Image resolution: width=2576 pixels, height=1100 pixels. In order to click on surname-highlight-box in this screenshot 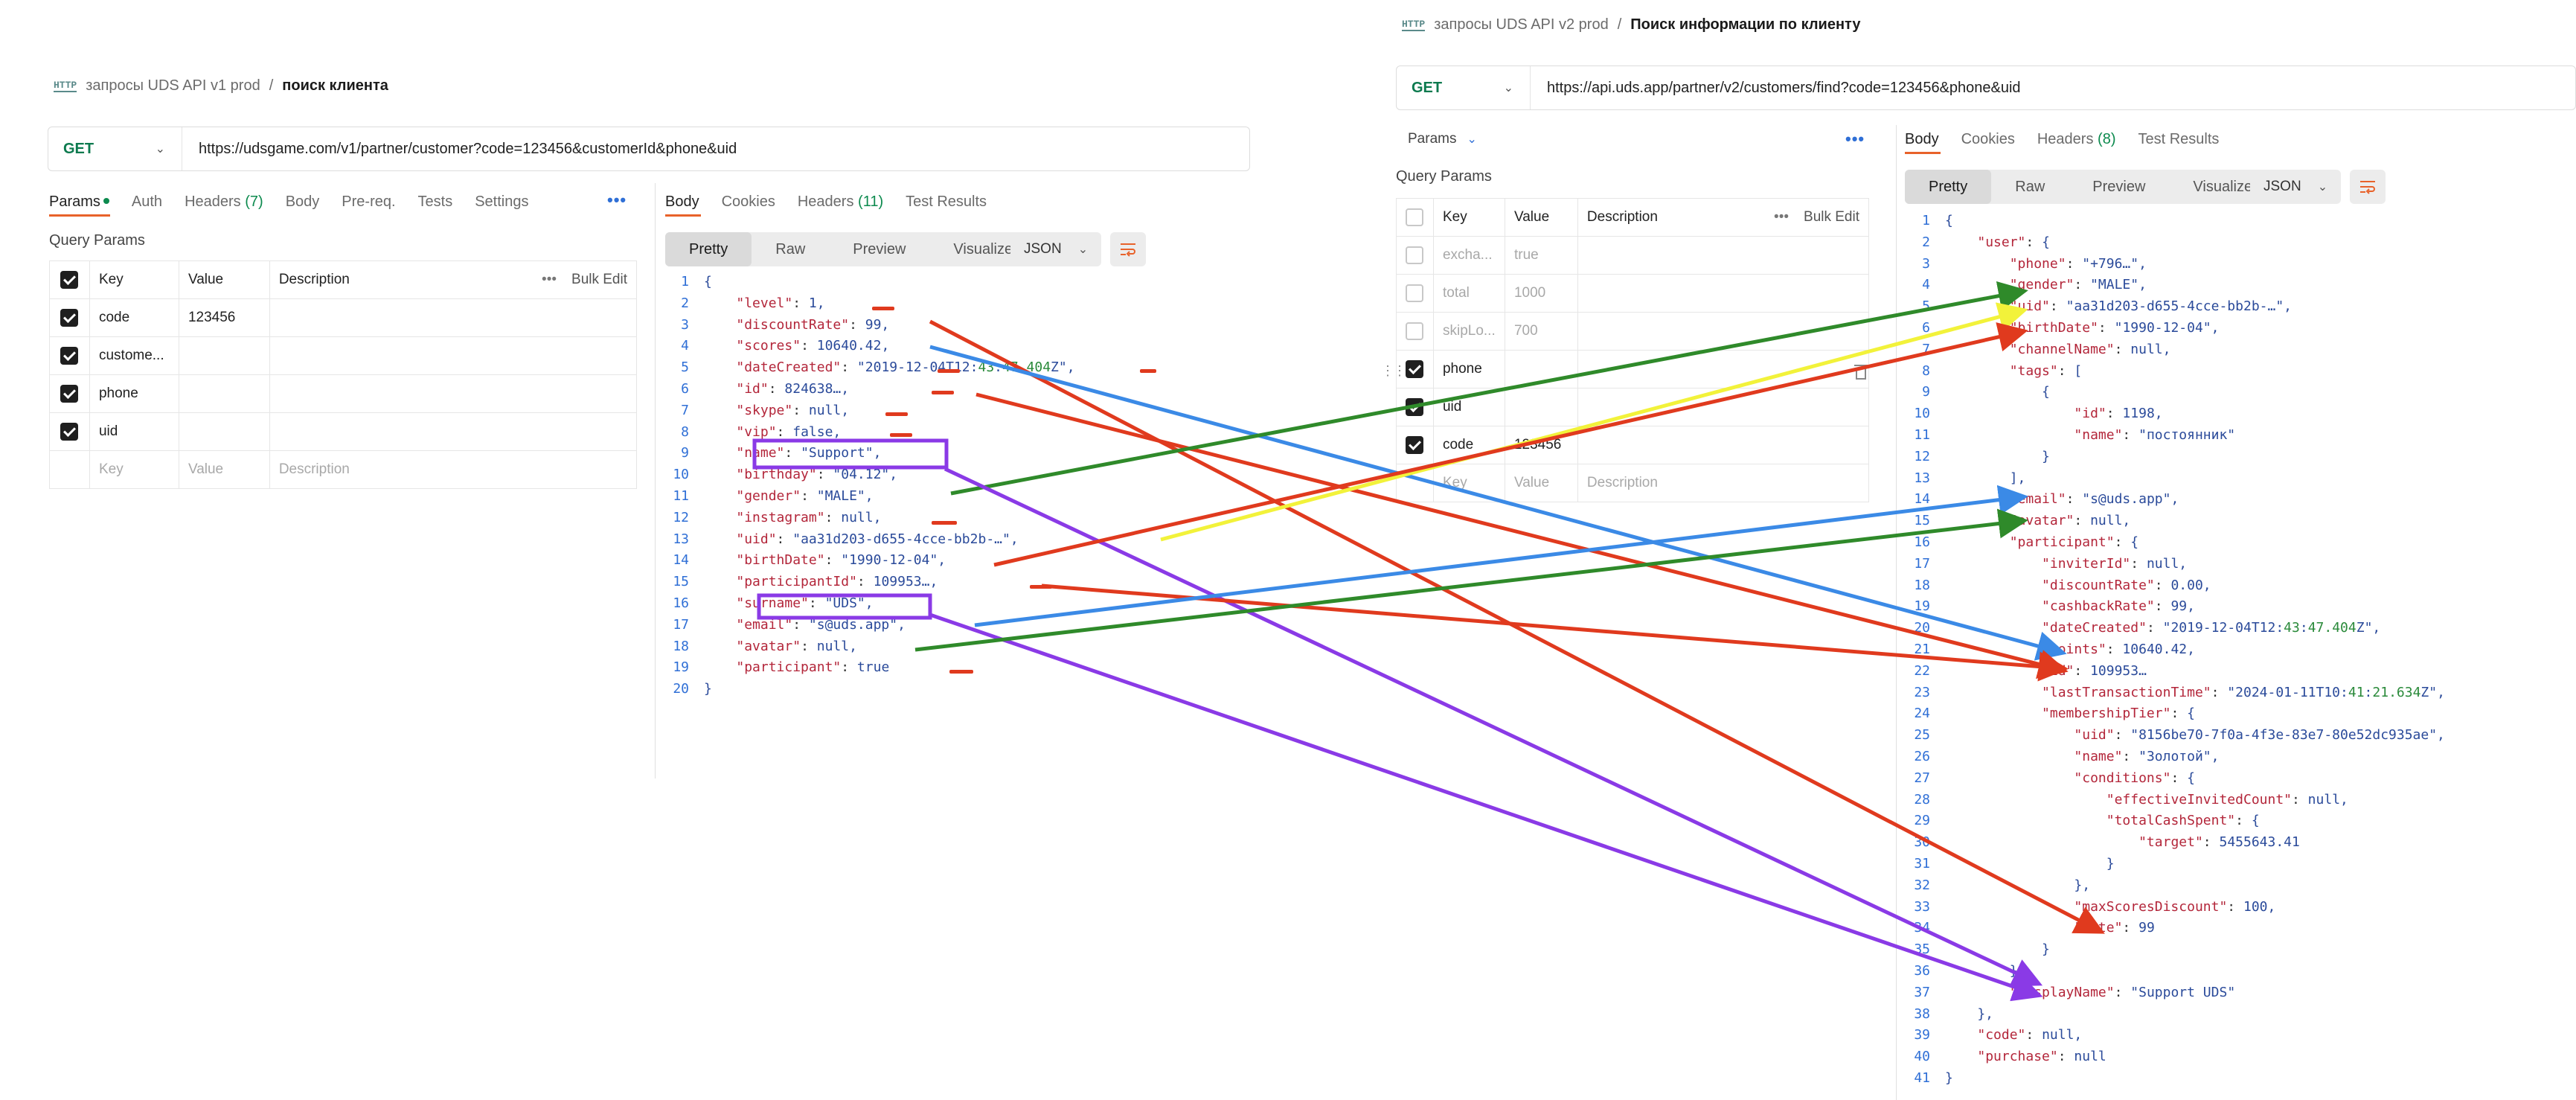, I will do `click(844, 606)`.